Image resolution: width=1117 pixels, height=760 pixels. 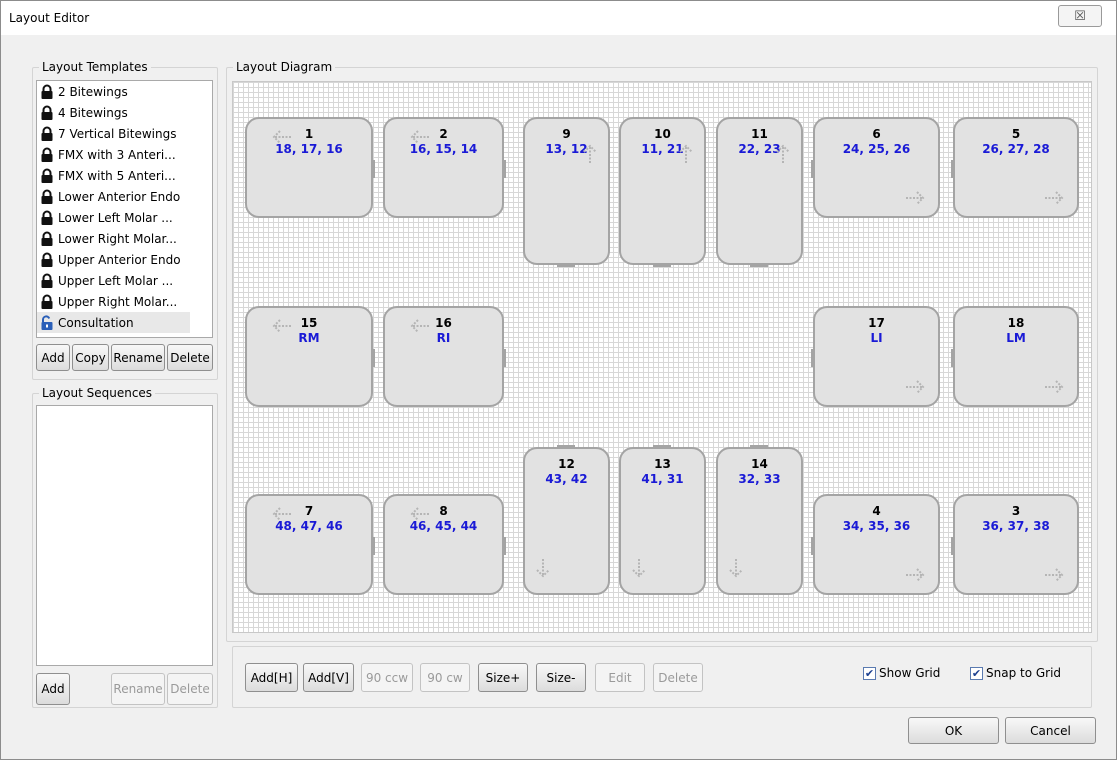 I want to click on film-slot: 5 26, 27, 28, so click(x=1015, y=167).